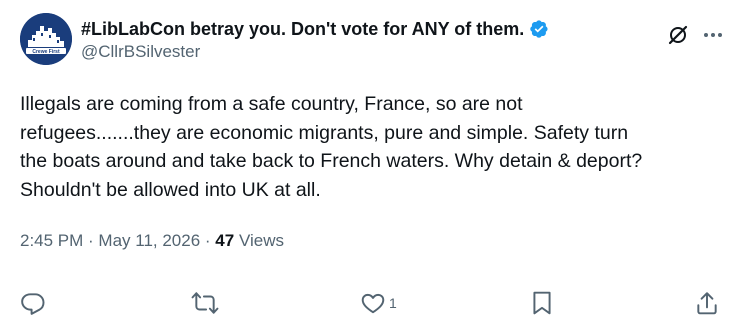 Image resolution: width=745 pixels, height=333 pixels. I want to click on tweet-meta: 2:45 PM · May 11, 2026 · 47 Views, so click(152, 241).